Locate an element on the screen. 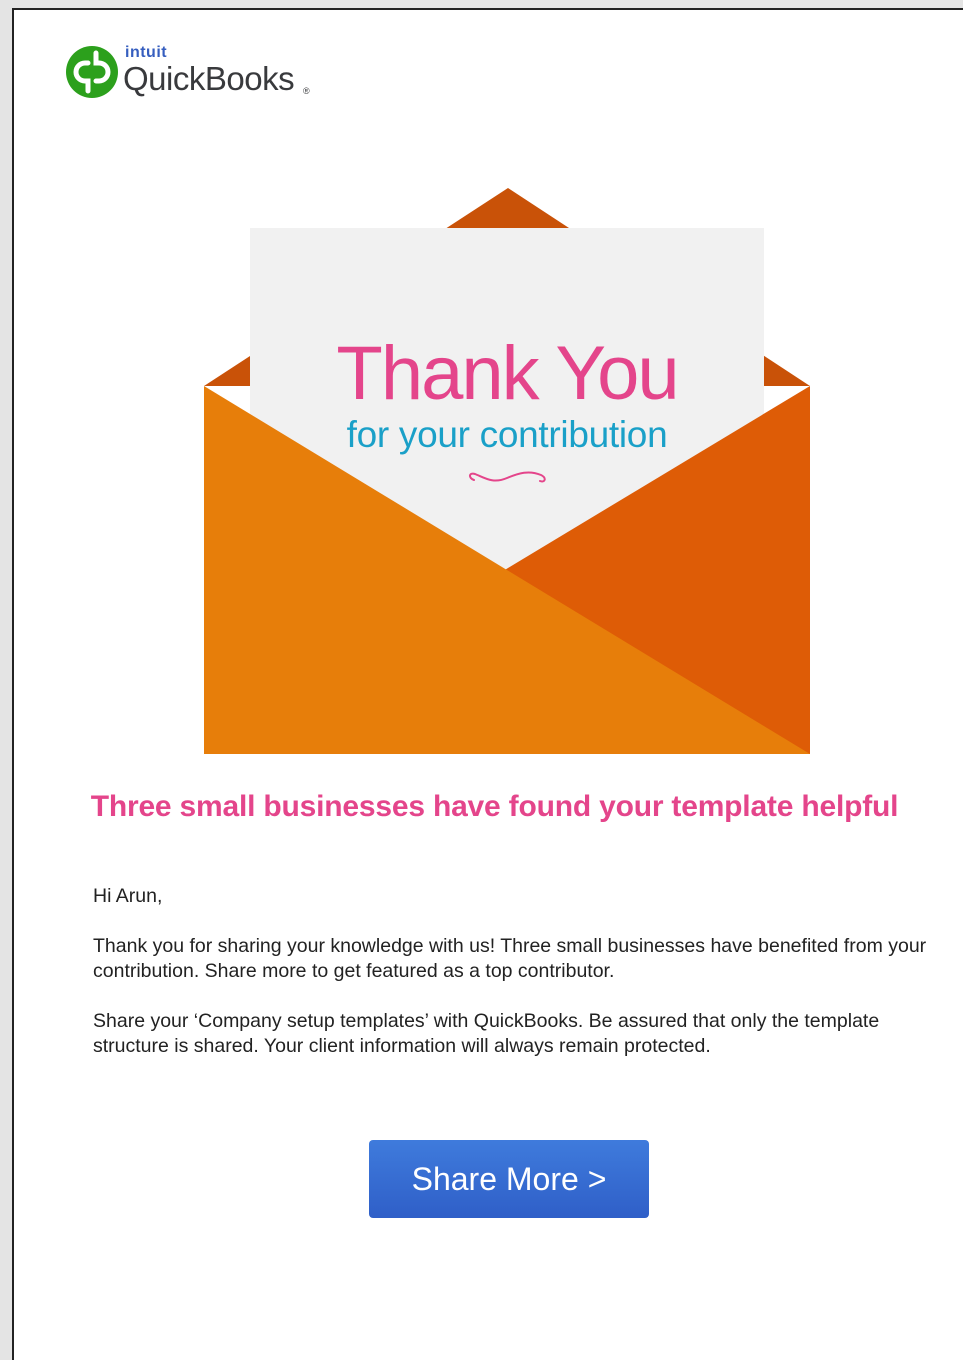 The width and height of the screenshot is (963, 1360). quickbooks-logo: intuit QuickBooks ® is located at coordinates (196, 75).